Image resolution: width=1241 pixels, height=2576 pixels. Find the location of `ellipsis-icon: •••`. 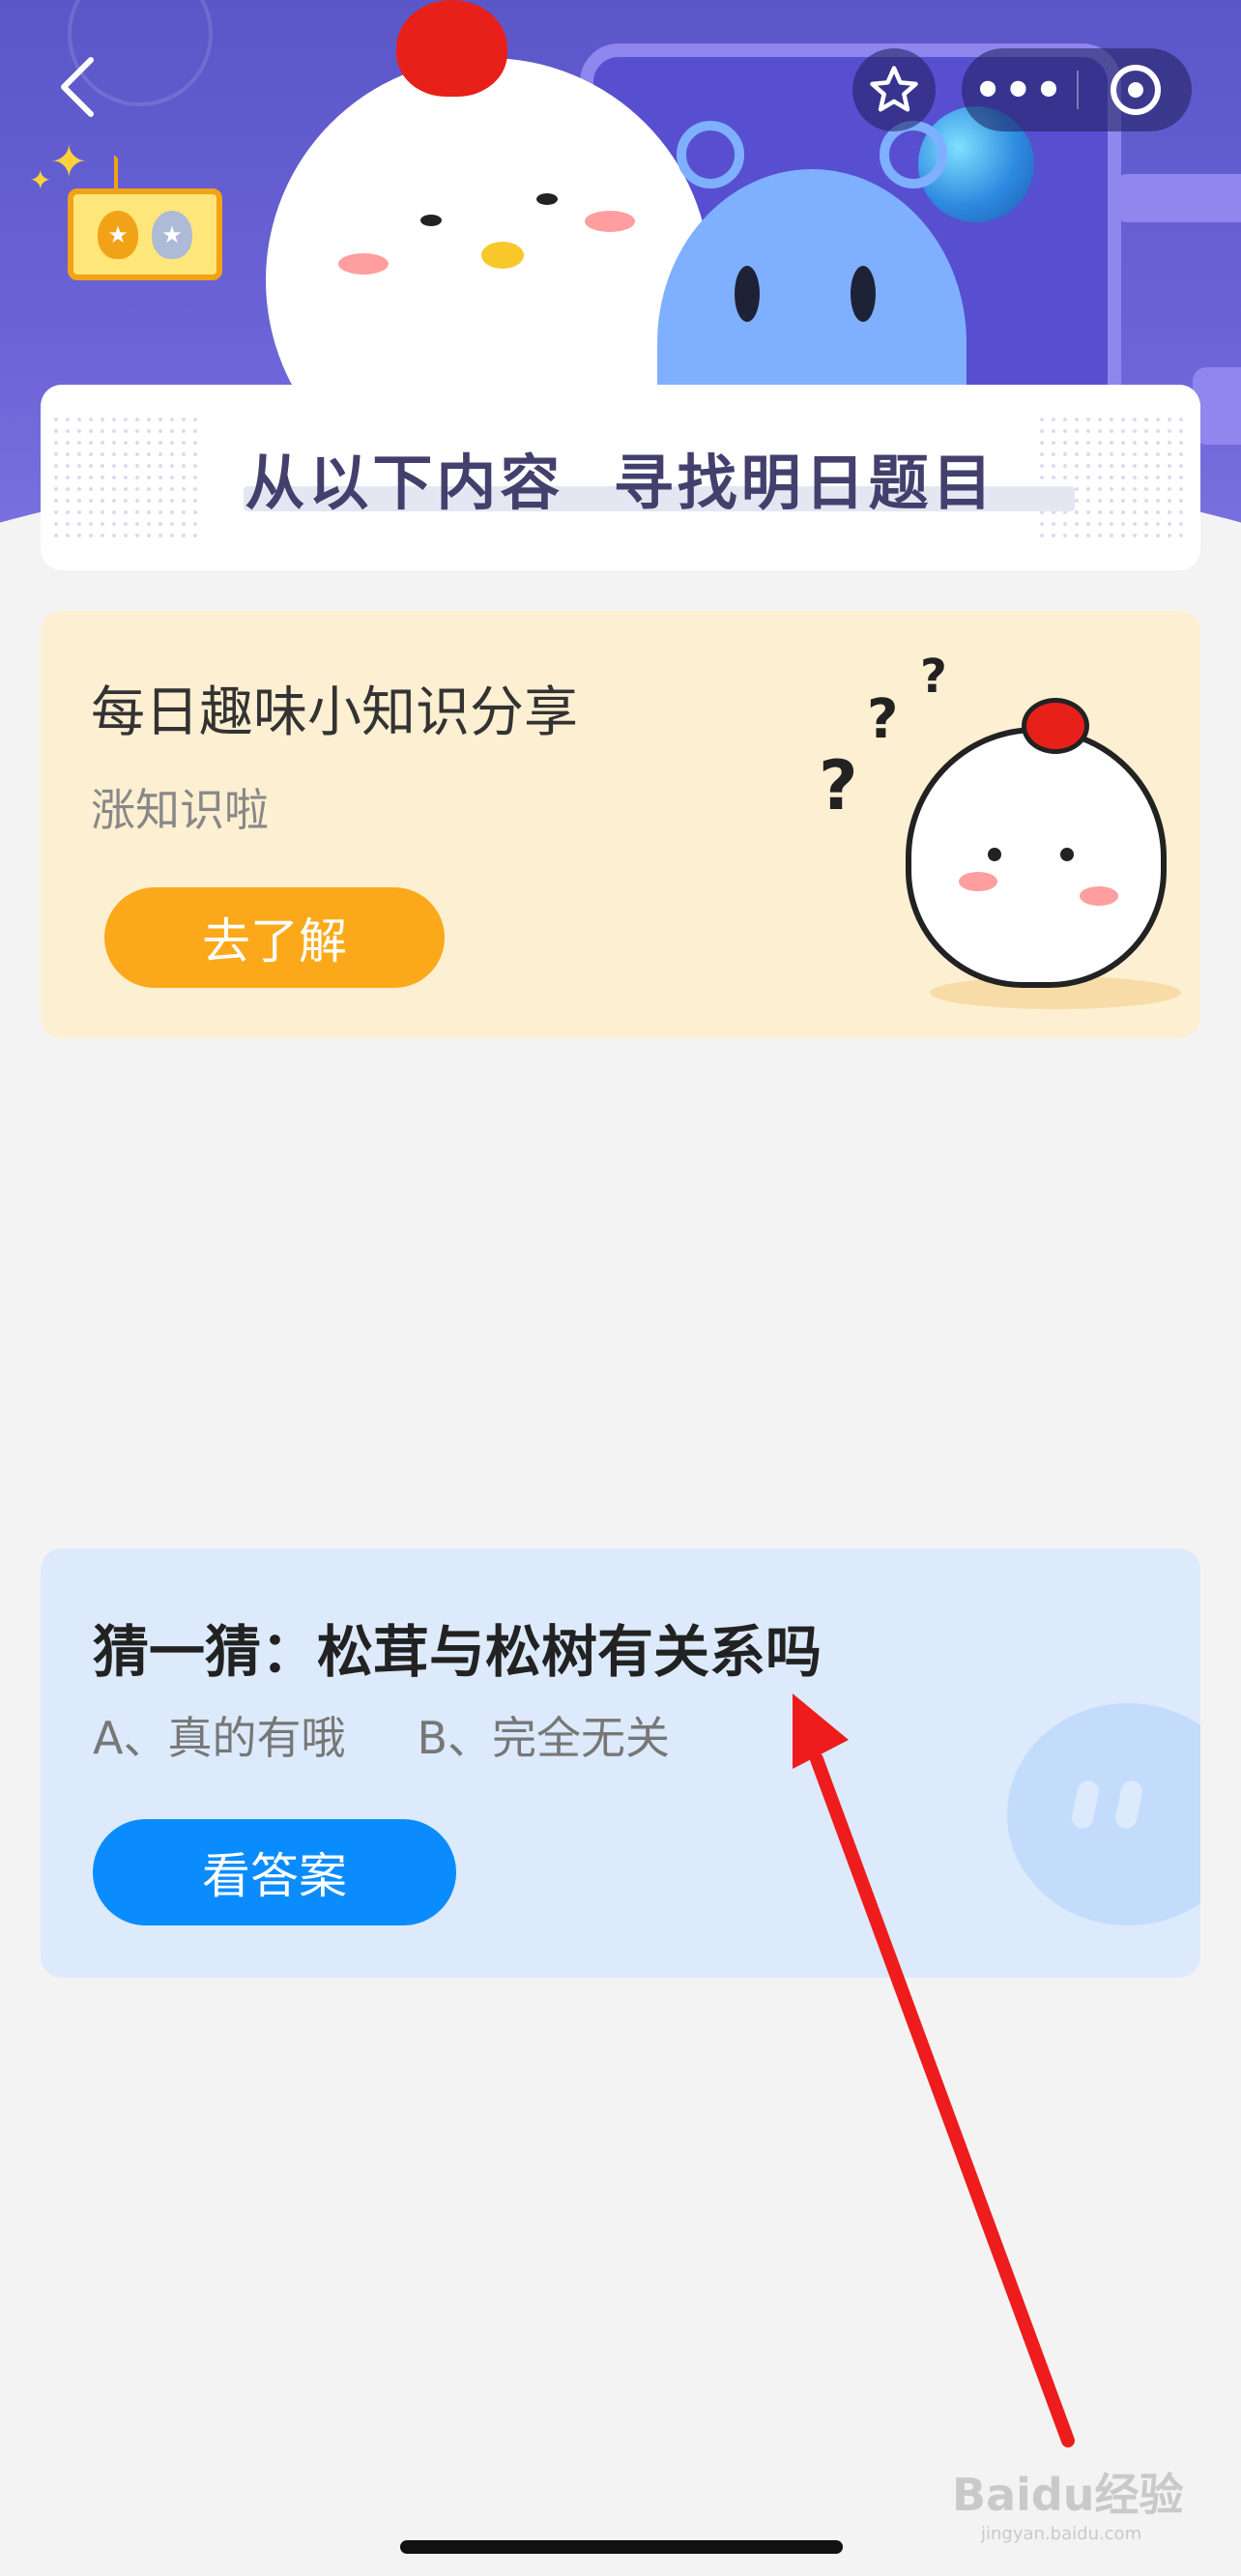

ellipsis-icon: ••• is located at coordinates (1019, 90).